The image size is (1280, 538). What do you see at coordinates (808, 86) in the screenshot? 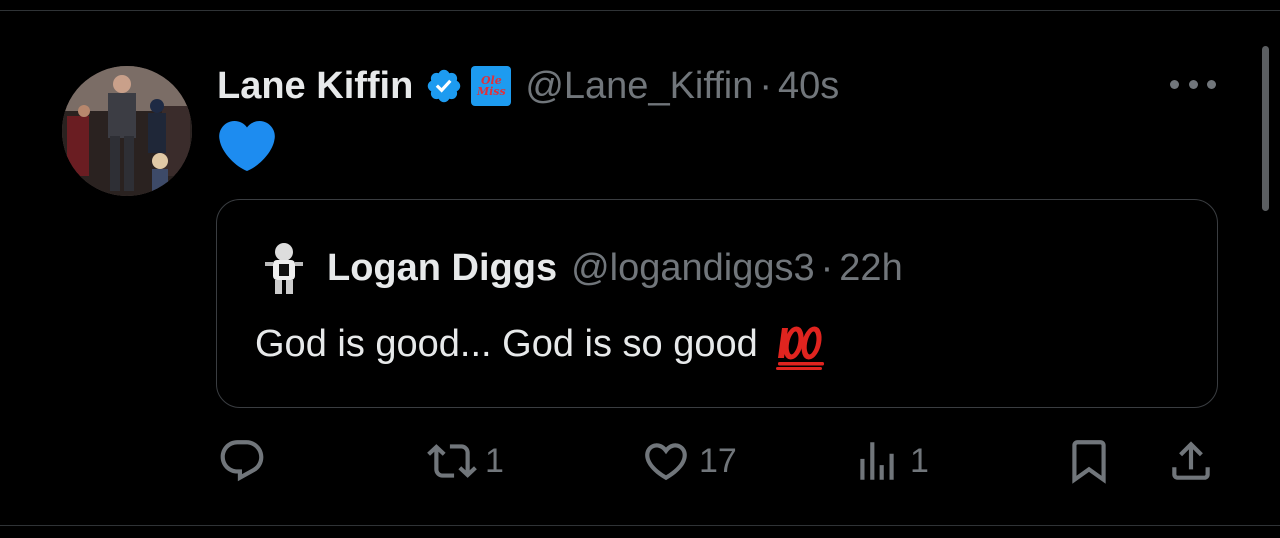
I see `tweet-timestamp: 40s` at bounding box center [808, 86].